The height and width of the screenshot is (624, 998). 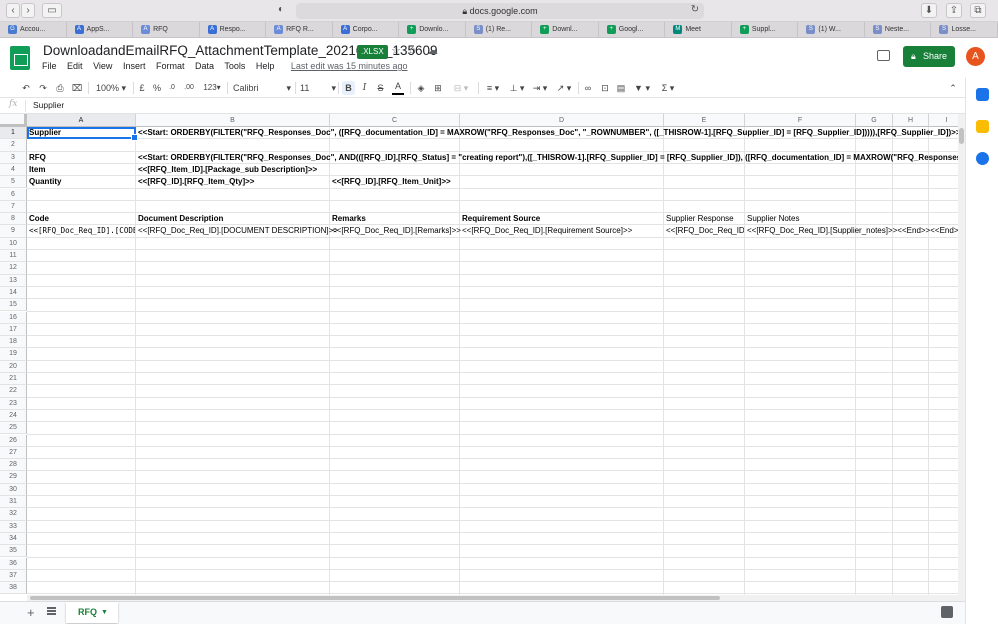 What do you see at coordinates (978, 10) in the screenshot?
I see `tabs-overview-icon: ⧉` at bounding box center [978, 10].